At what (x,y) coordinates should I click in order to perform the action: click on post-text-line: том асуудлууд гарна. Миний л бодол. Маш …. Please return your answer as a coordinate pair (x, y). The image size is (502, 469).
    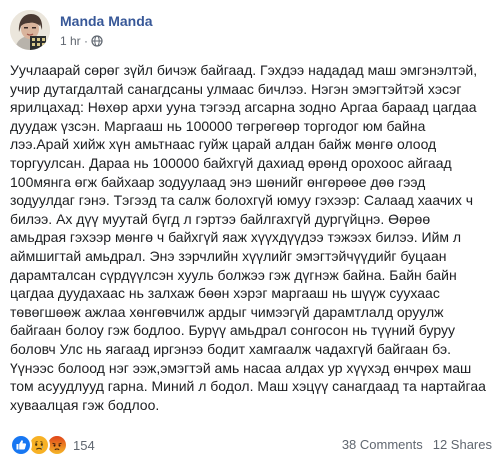
    Looking at the image, I should click on (248, 386).